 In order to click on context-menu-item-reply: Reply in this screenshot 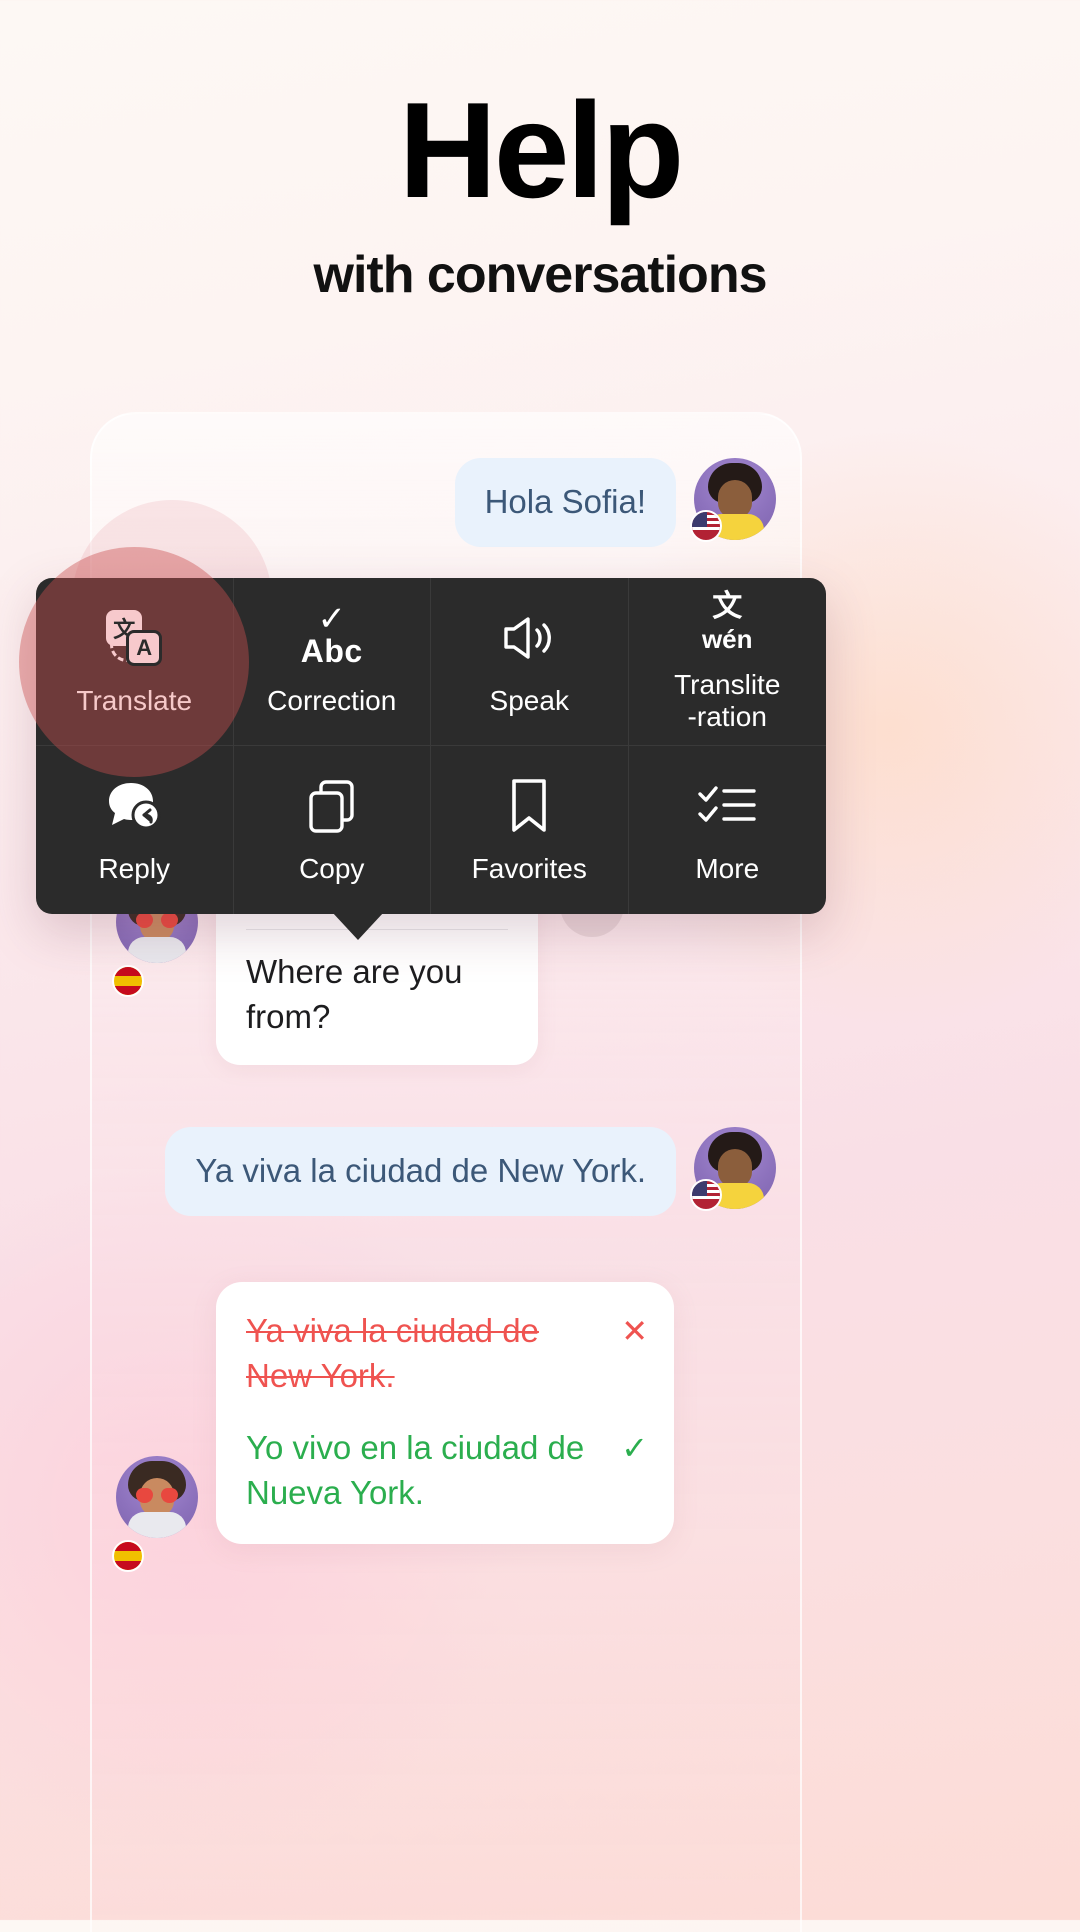, I will do `click(135, 830)`.